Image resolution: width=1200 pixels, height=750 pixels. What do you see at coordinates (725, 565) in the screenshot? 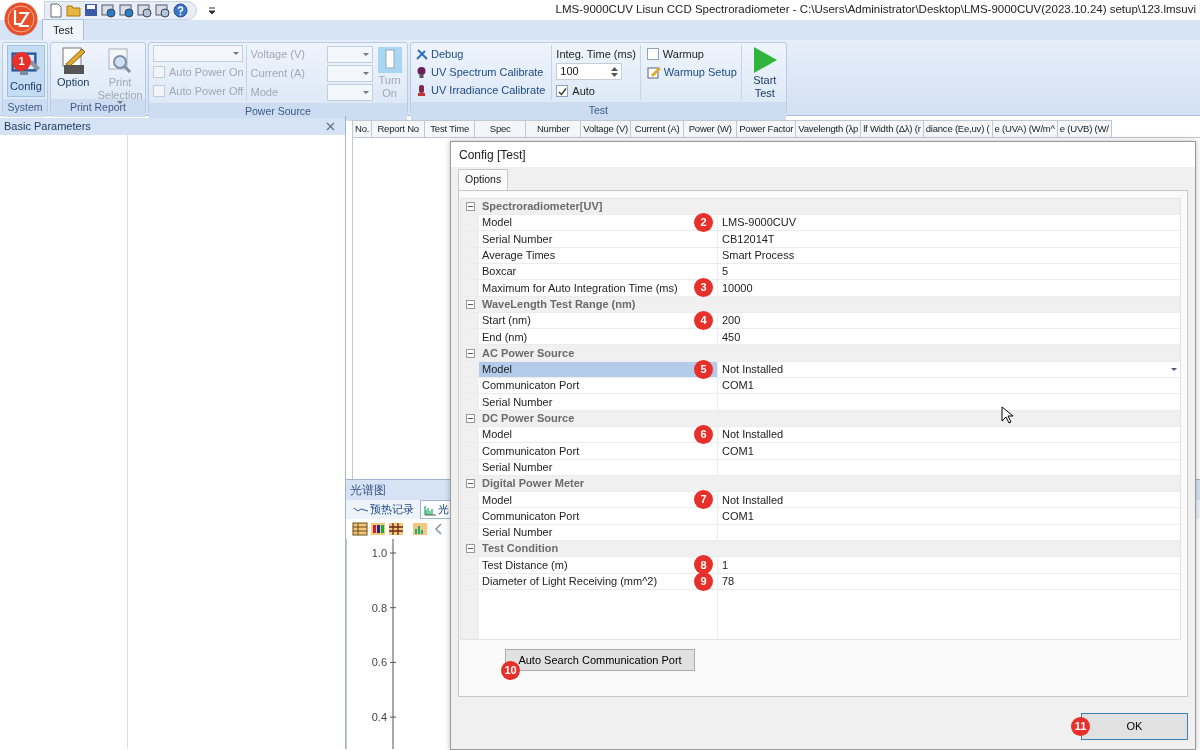
I see `property-value: 1` at bounding box center [725, 565].